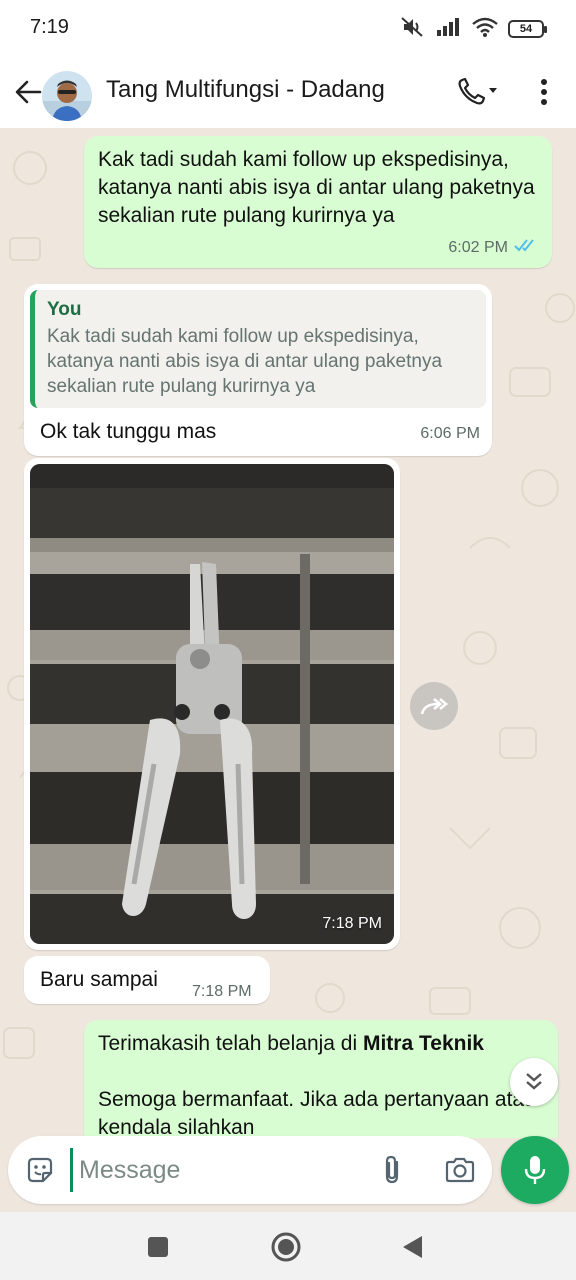 This screenshot has height=1280, width=576. Describe the element at coordinates (412, 1247) in the screenshot. I see `back-icon` at that location.